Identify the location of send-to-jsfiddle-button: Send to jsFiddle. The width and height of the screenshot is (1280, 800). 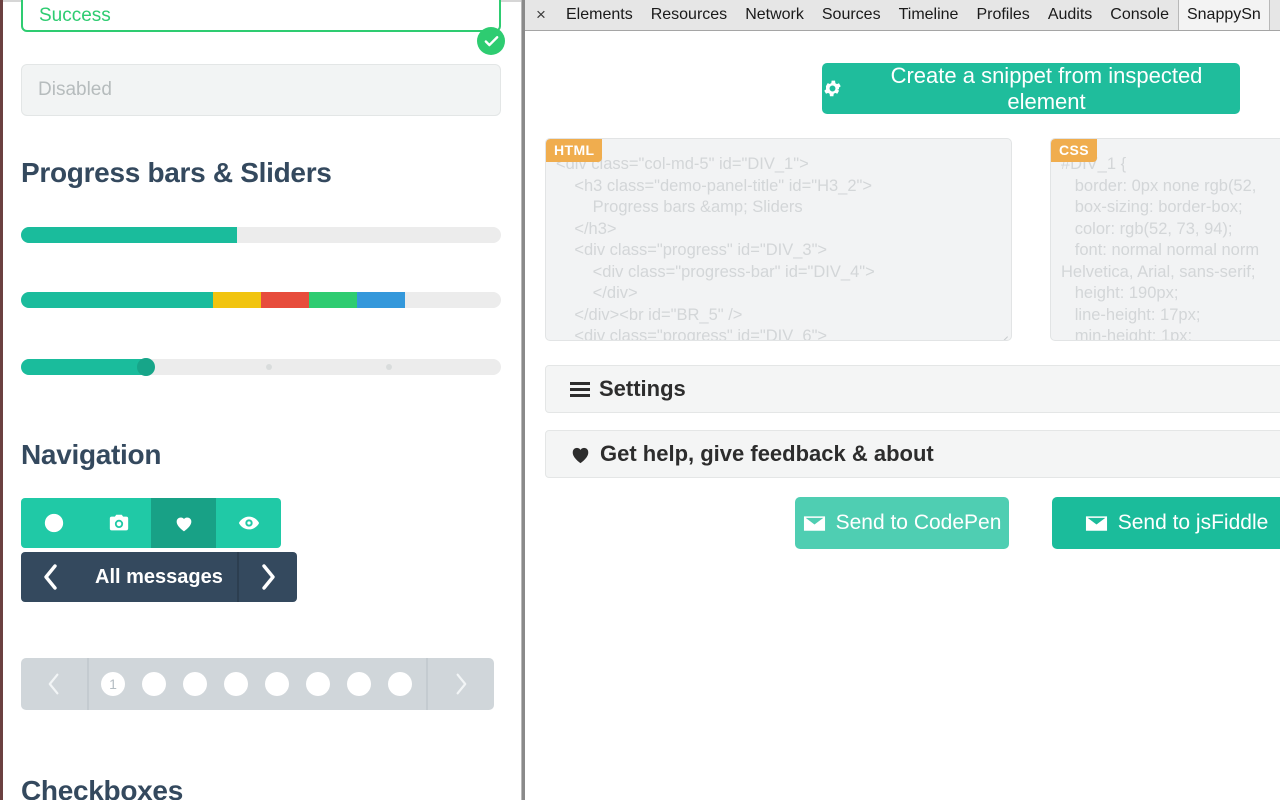
(1166, 523).